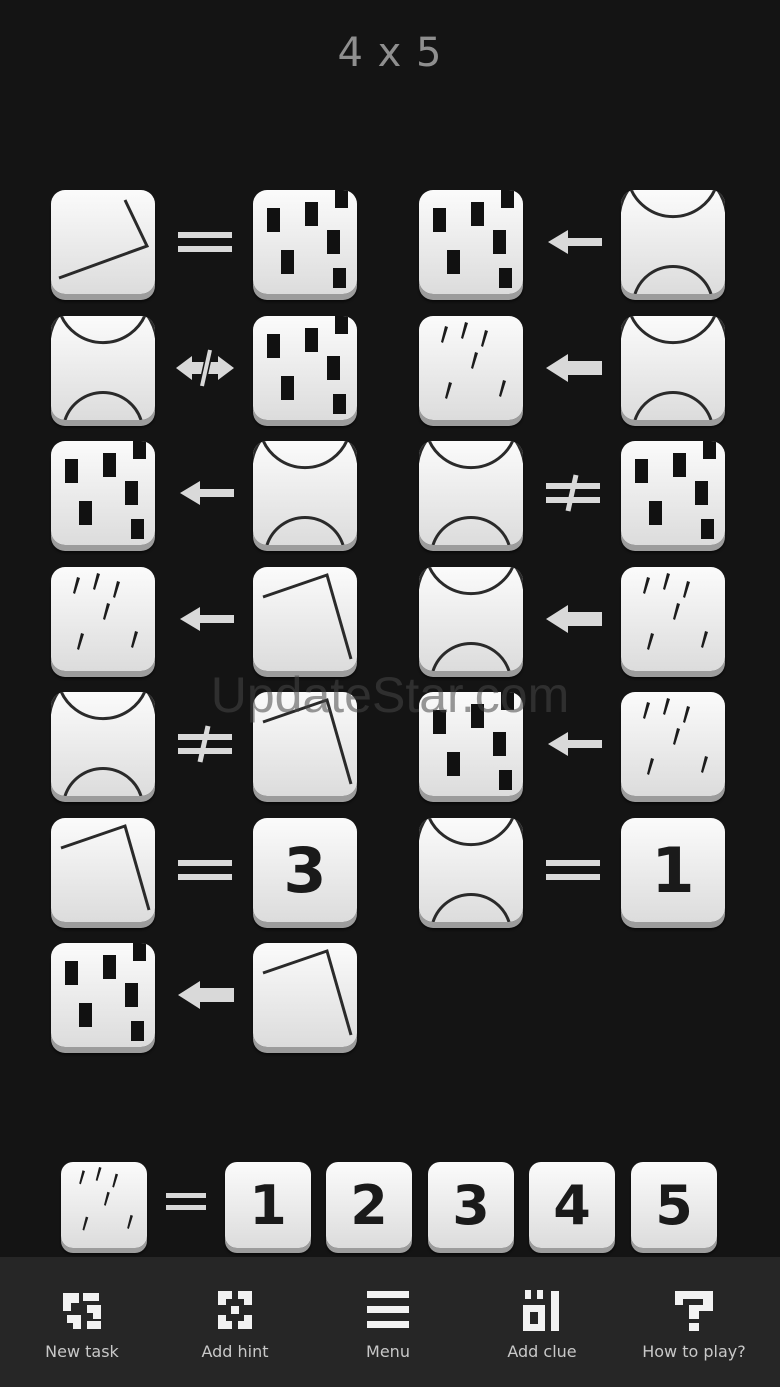 Image resolution: width=780 pixels, height=1387 pixels. Describe the element at coordinates (235, 1351) in the screenshot. I see `add-hint-label: Add hint` at that location.